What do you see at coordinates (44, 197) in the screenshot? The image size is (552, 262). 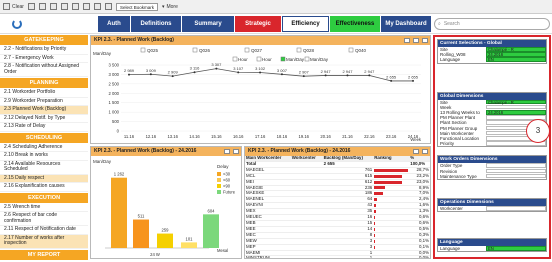 I see `sidebar-section-execution: EXECUTION` at bounding box center [44, 197].